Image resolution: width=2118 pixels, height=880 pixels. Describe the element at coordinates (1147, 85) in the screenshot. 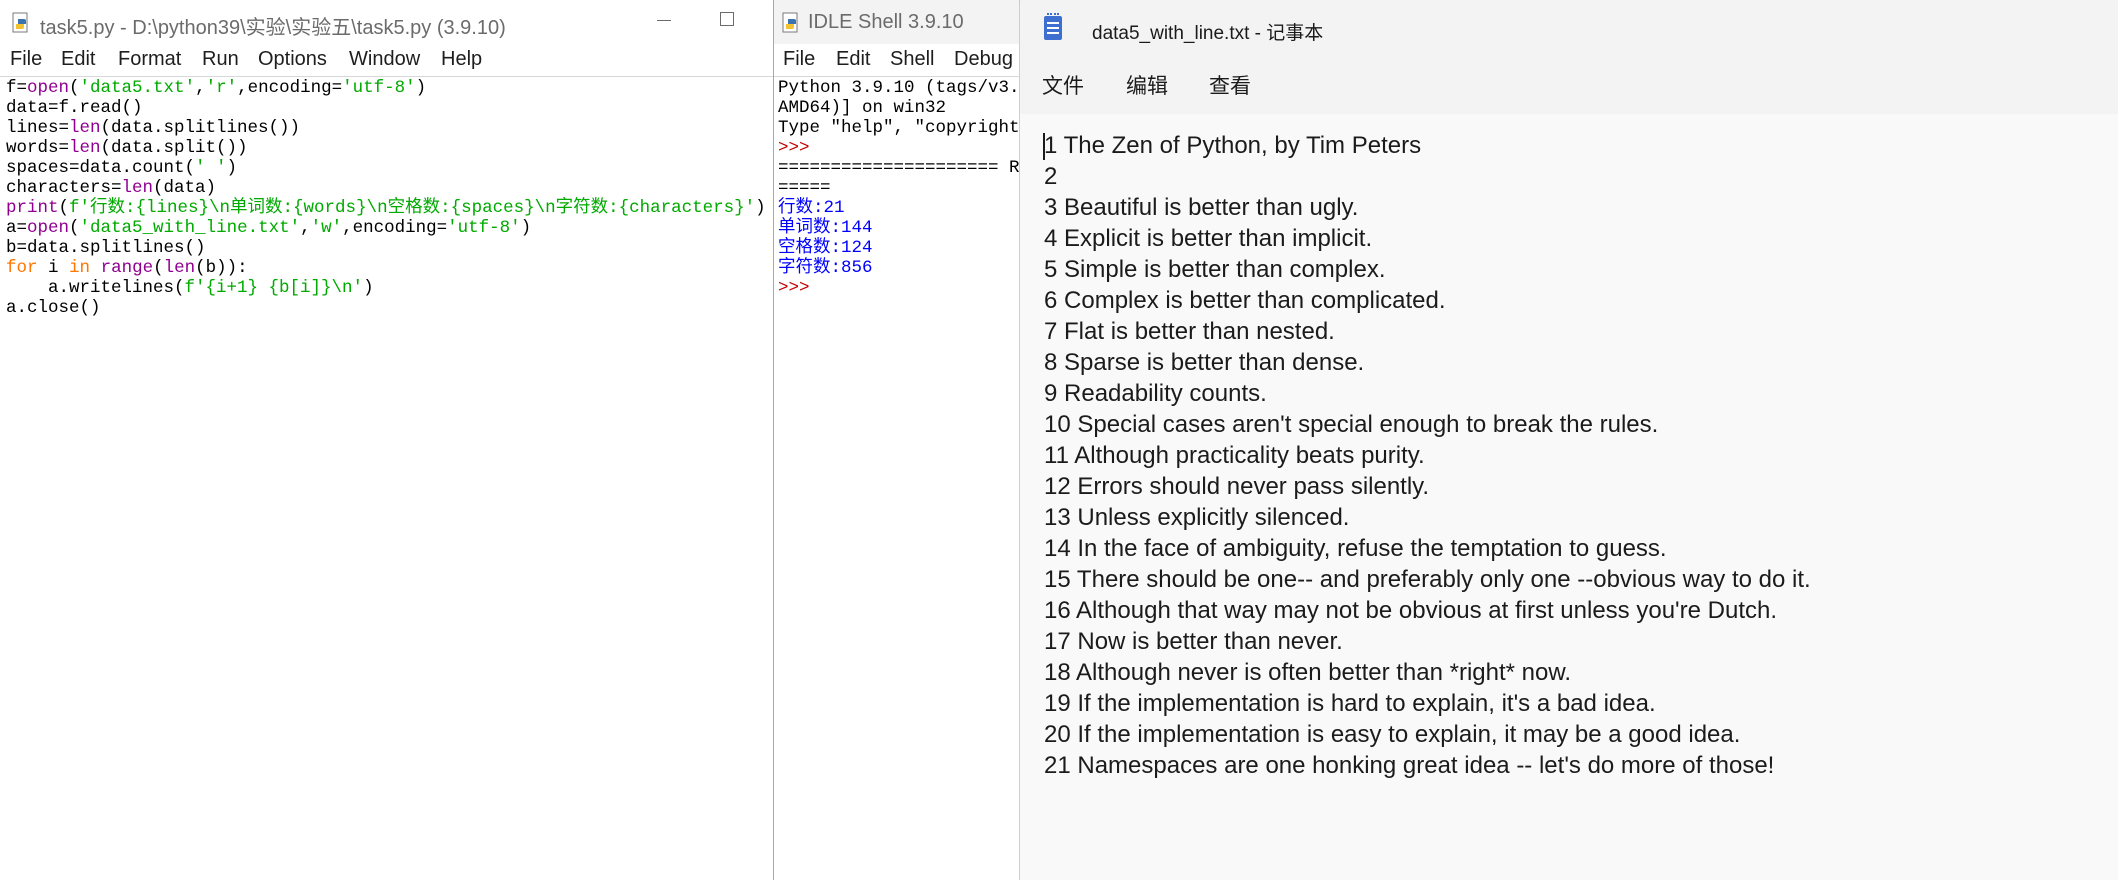

I see `notepad-menu-edit: 编辑` at that location.